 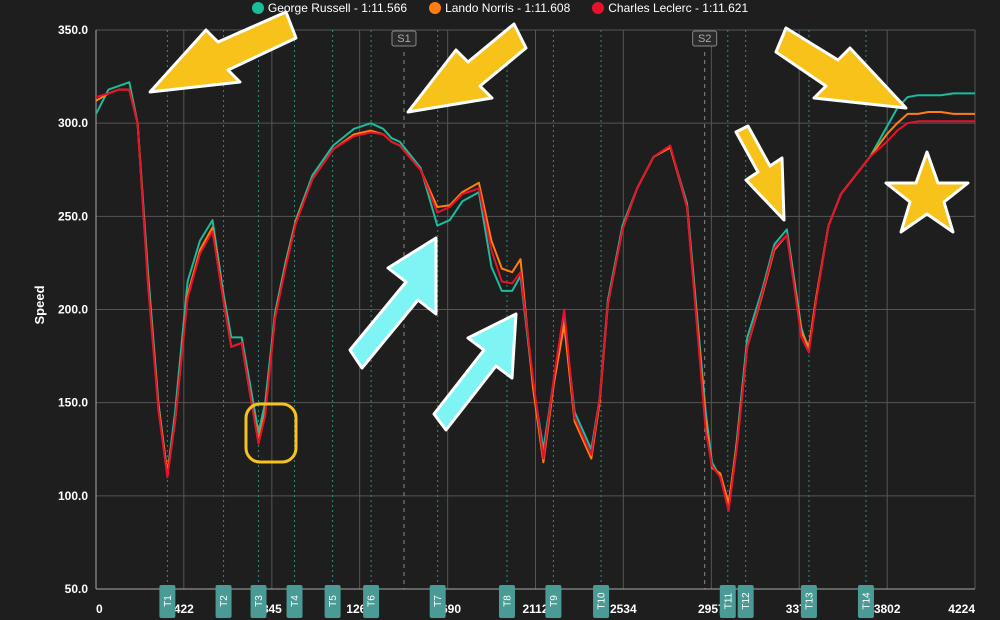 I want to click on sector-label: S2, so click(x=704, y=39).